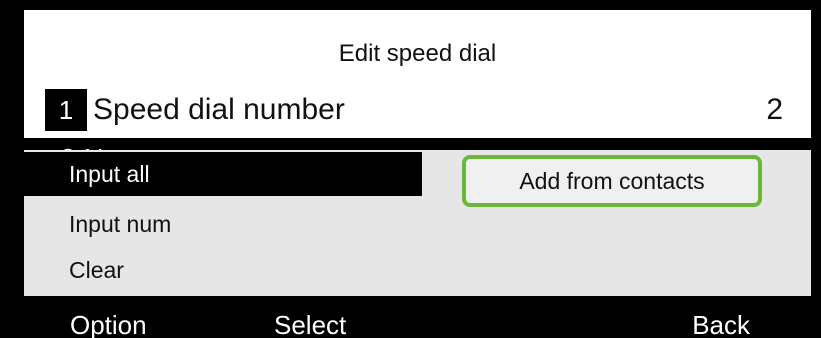  What do you see at coordinates (223, 270) in the screenshot?
I see `menu-item-clear: Clear` at bounding box center [223, 270].